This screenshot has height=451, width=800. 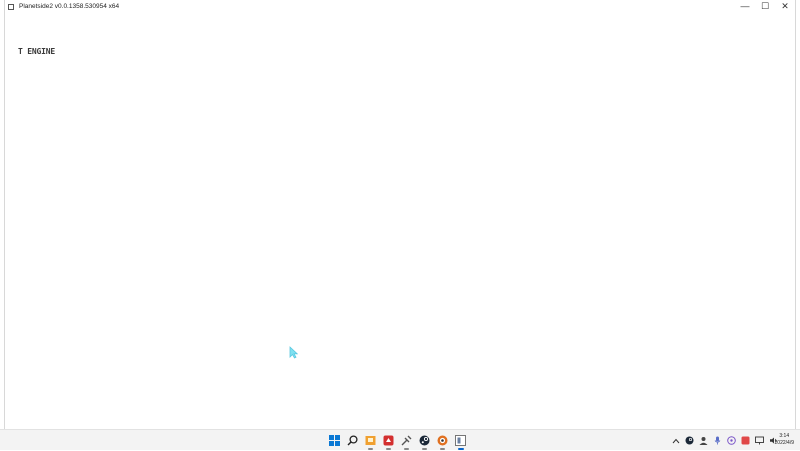 I want to click on microphone-icon, so click(x=717, y=440).